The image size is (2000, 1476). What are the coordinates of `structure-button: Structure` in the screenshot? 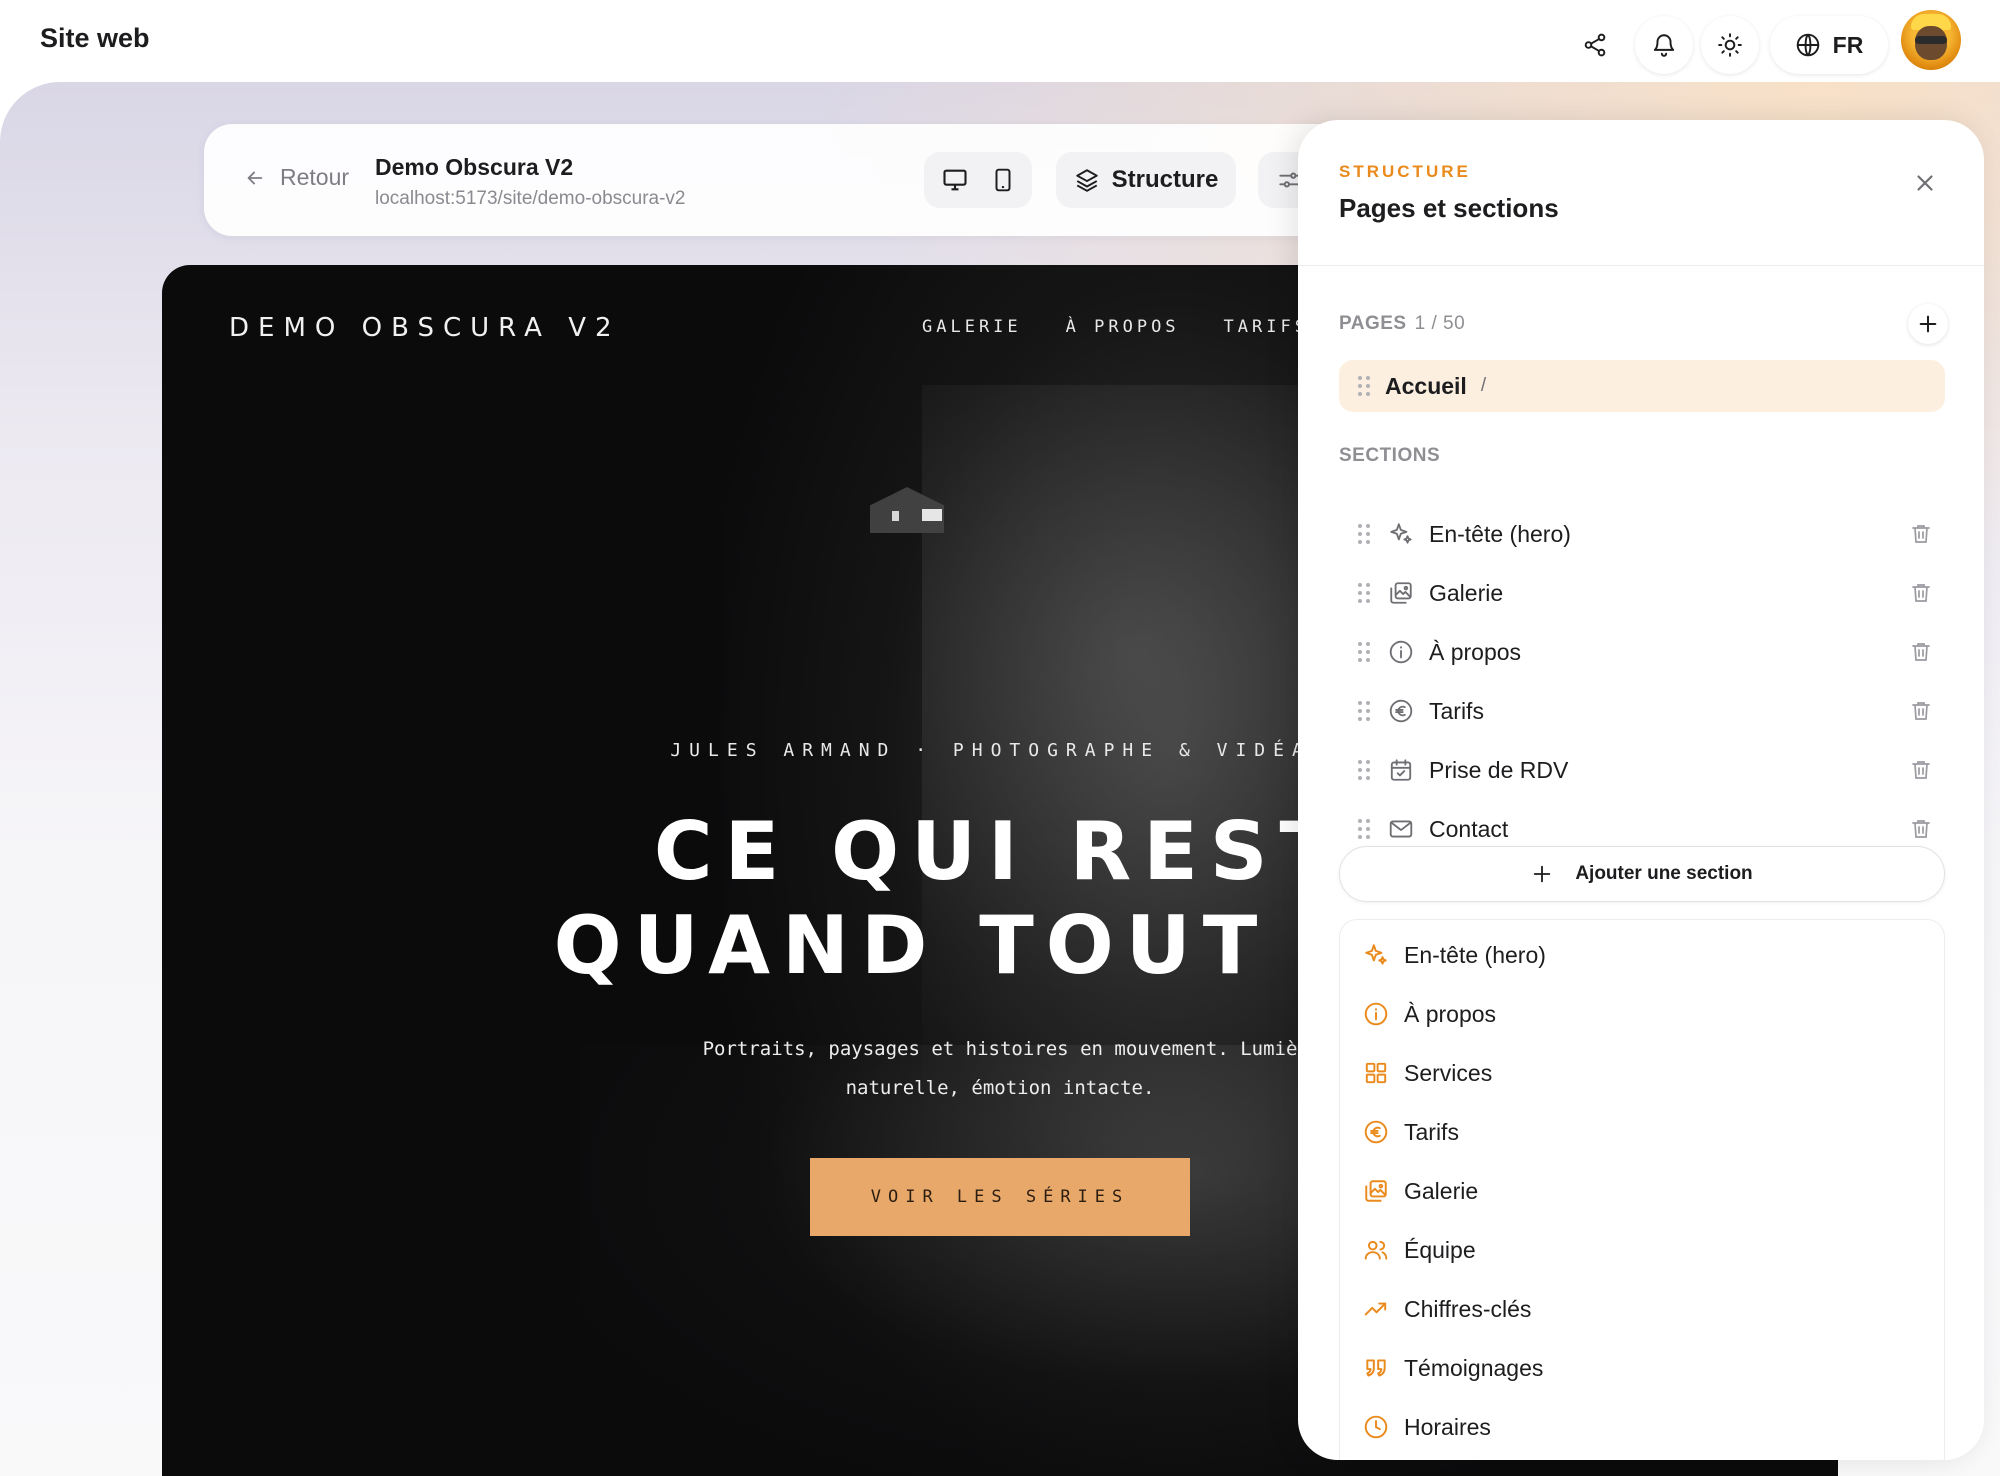 It's located at (1146, 180).